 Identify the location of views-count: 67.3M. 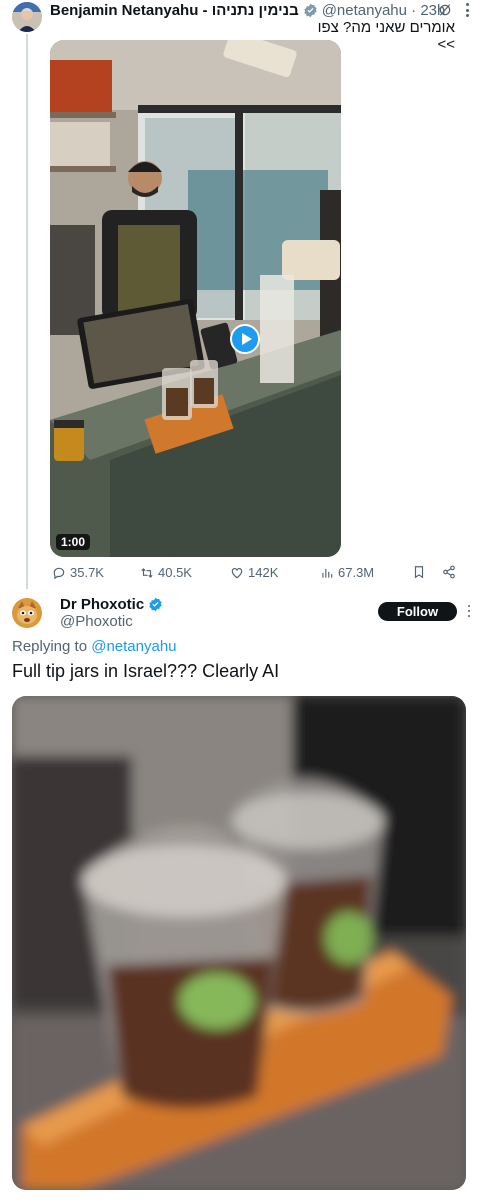
(356, 572).